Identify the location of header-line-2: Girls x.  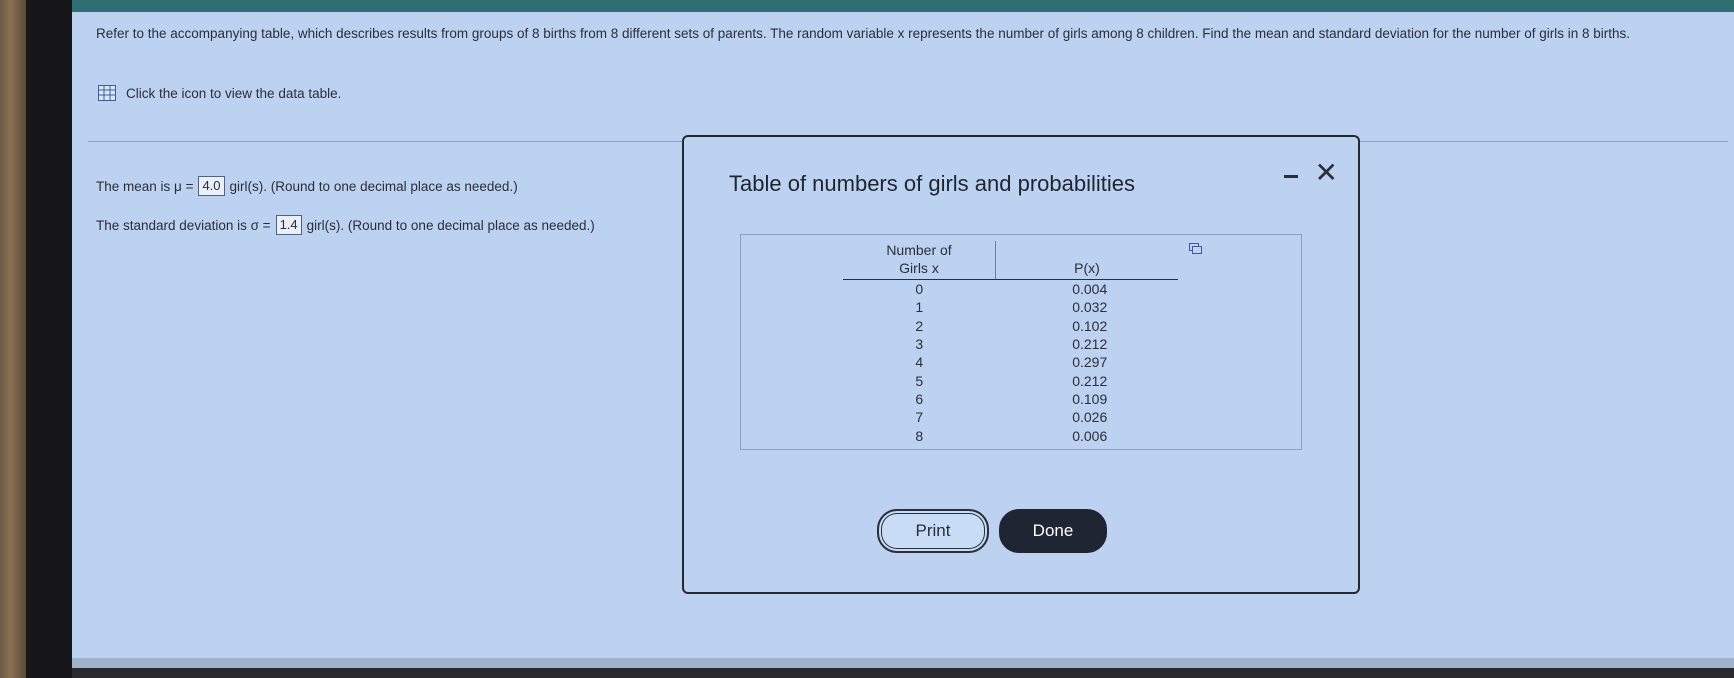
(919, 268).